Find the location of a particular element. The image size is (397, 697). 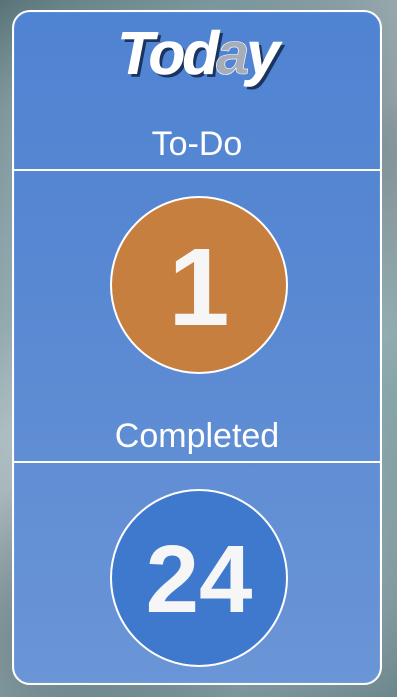

todo-count-button: 1 is located at coordinates (199, 285).